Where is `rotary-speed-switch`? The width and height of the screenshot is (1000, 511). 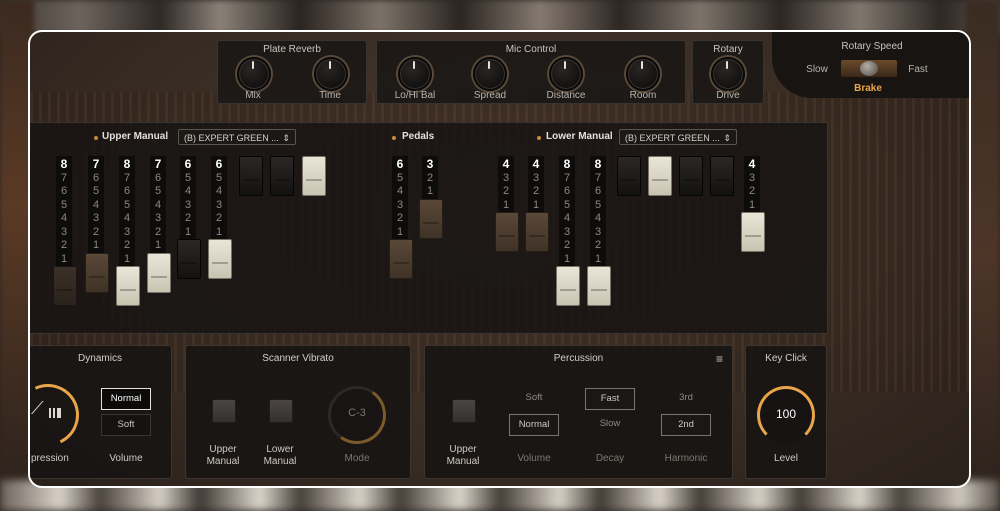
rotary-speed-switch is located at coordinates (869, 68).